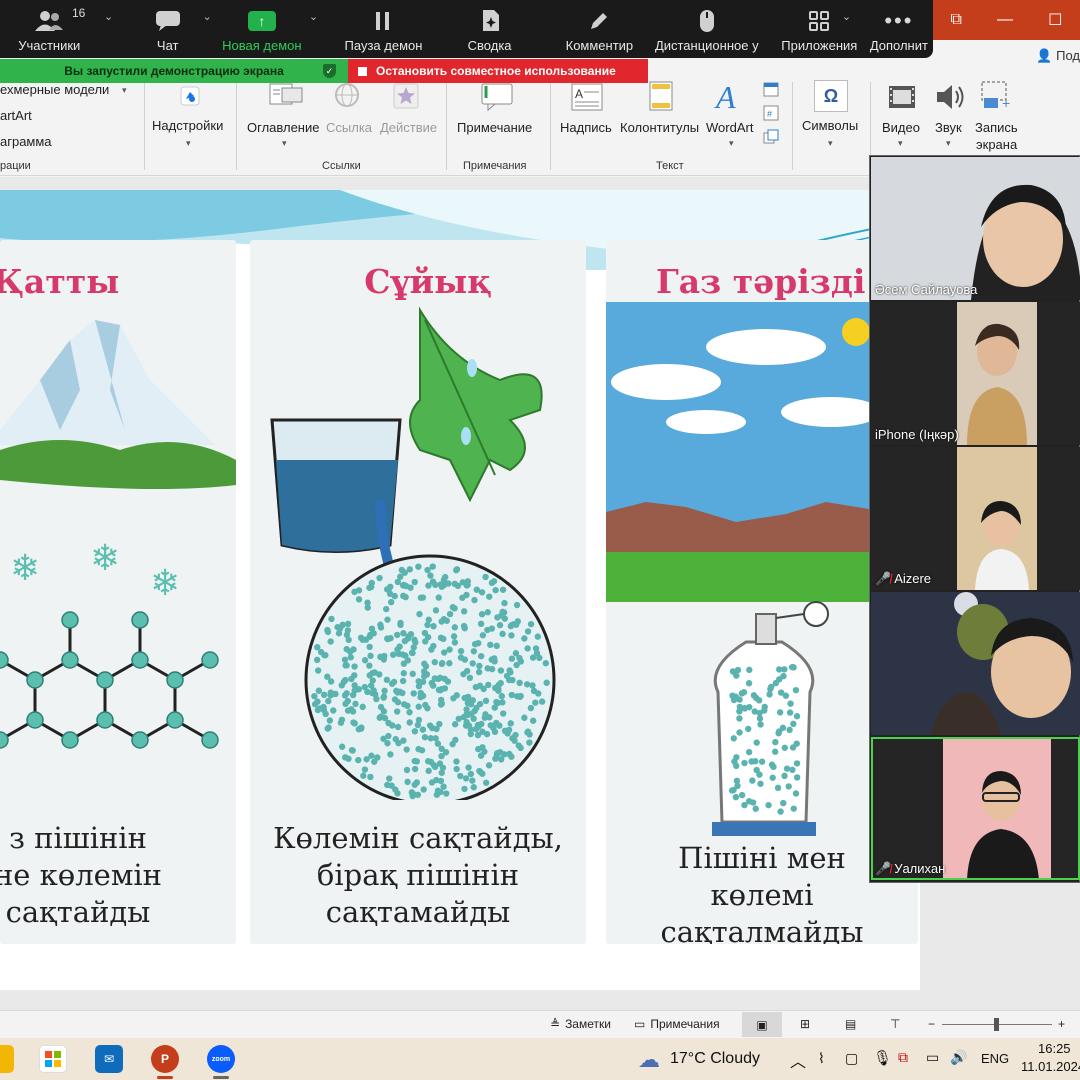  I want to click on comments-button: ▭ Примечания, so click(677, 1024).